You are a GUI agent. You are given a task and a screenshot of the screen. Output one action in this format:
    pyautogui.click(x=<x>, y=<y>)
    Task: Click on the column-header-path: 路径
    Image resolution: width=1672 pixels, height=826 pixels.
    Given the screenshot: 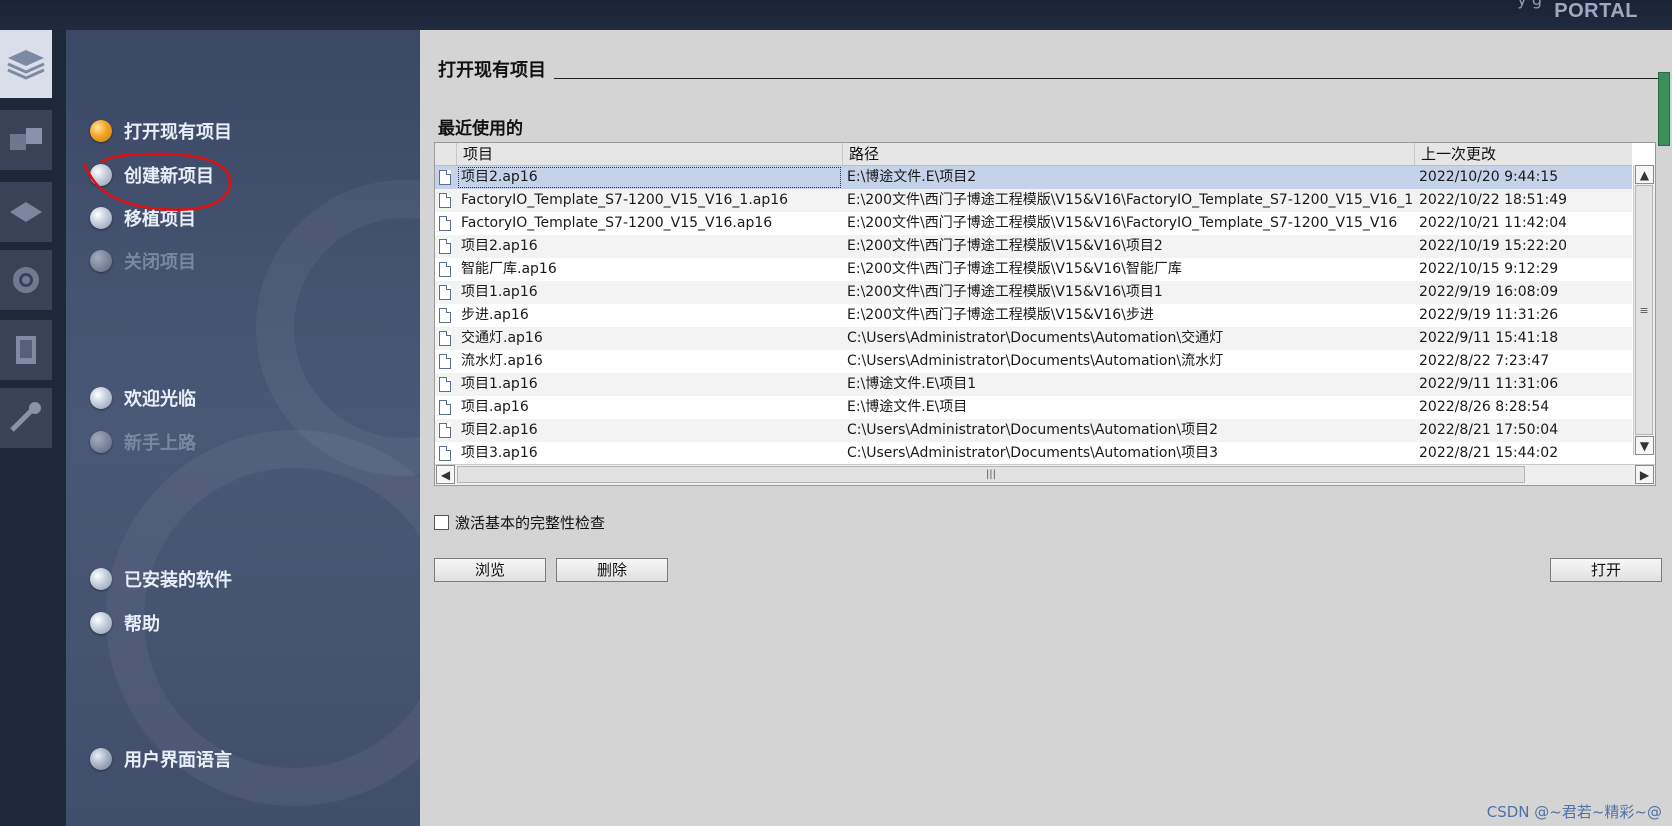 What is the action you would take?
    pyautogui.click(x=1129, y=154)
    